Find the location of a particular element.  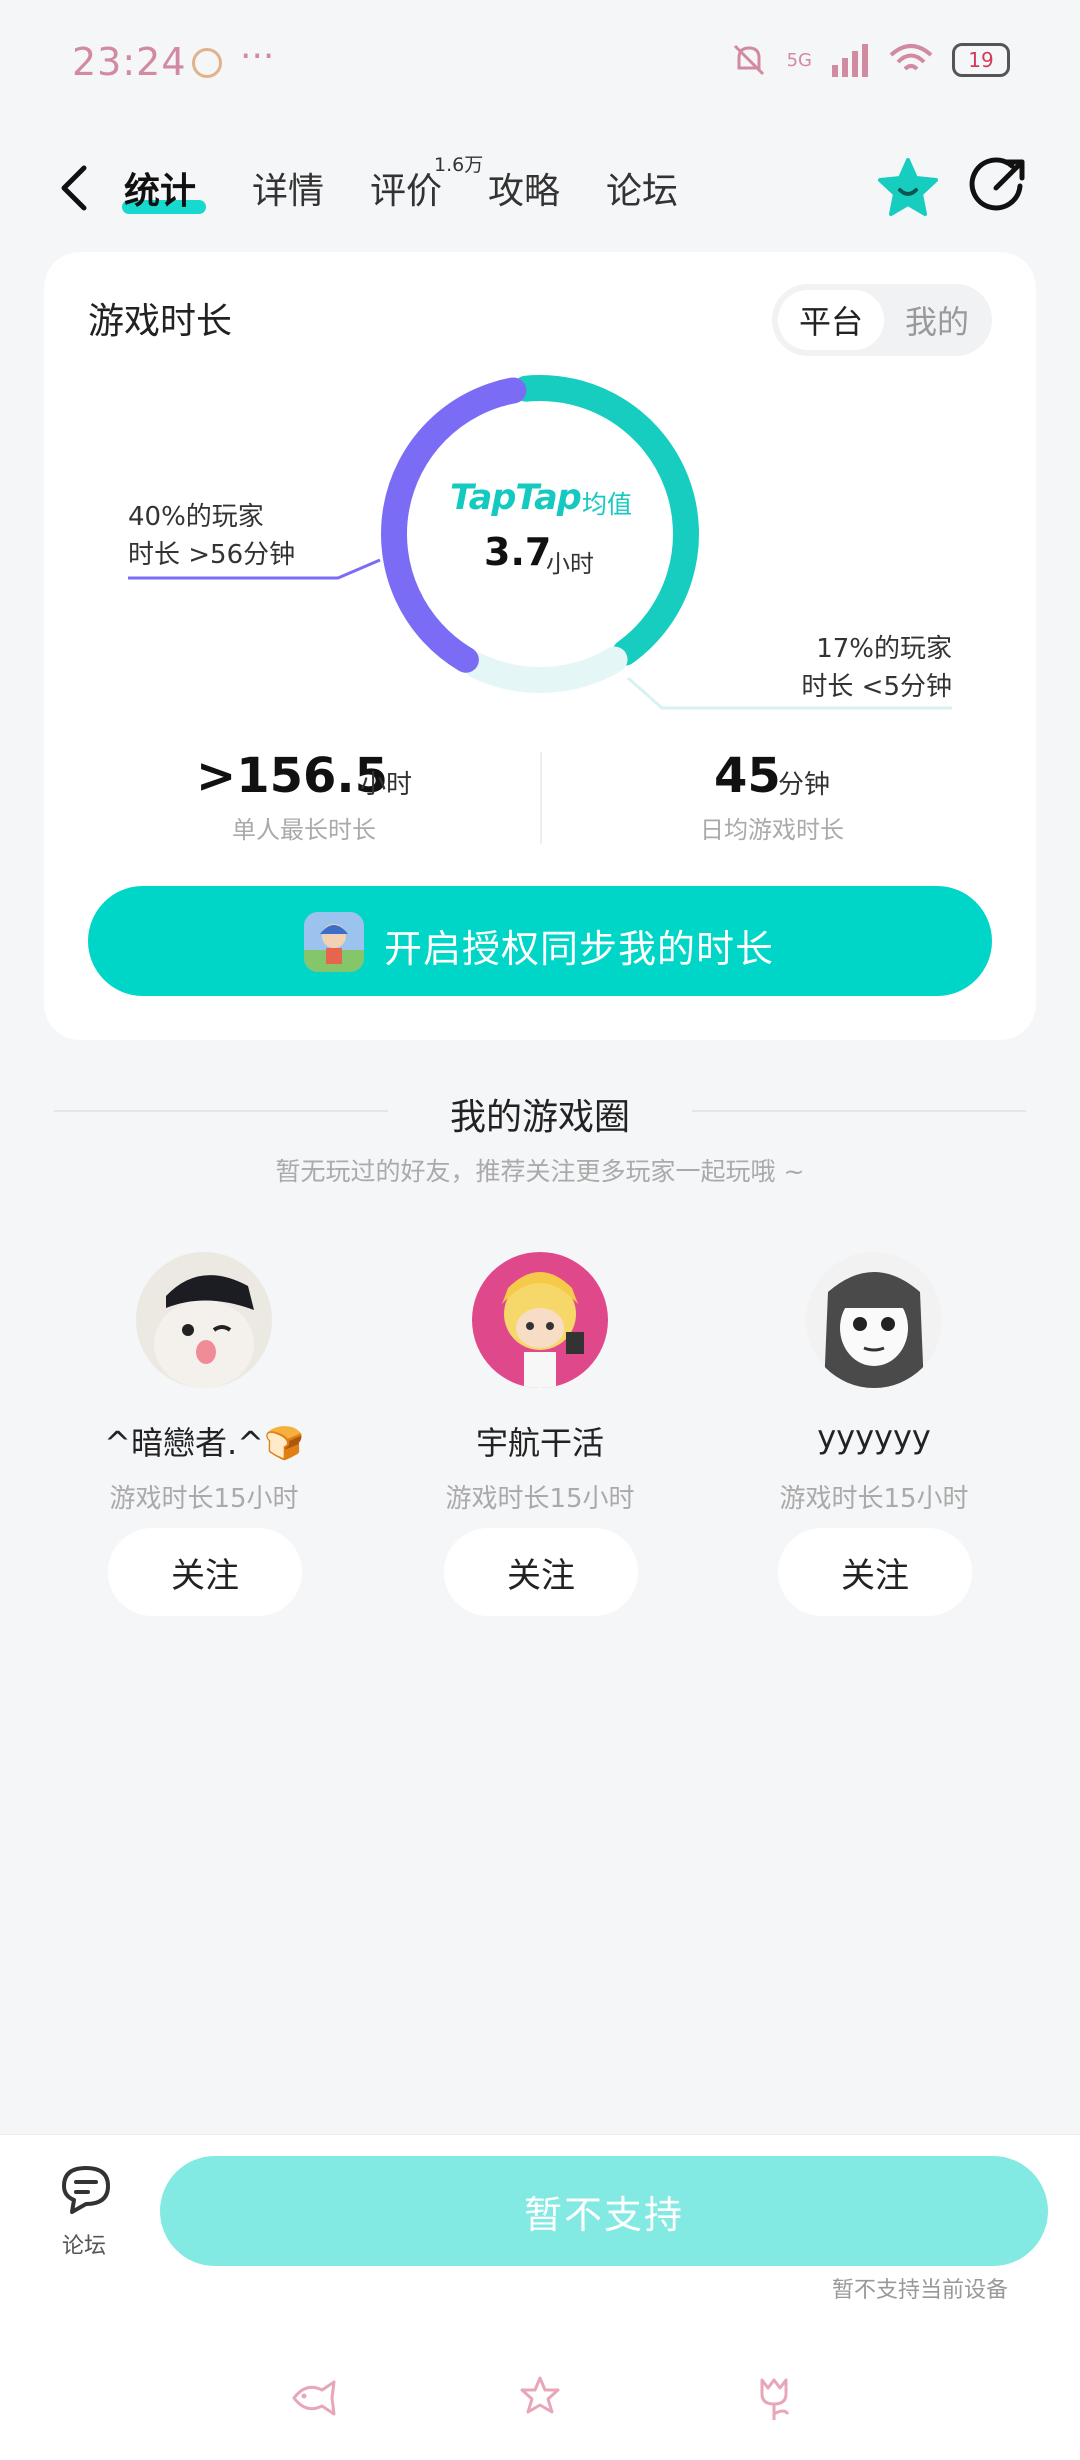

max-playtime-label: 单人最长时长 is located at coordinates (304, 830).